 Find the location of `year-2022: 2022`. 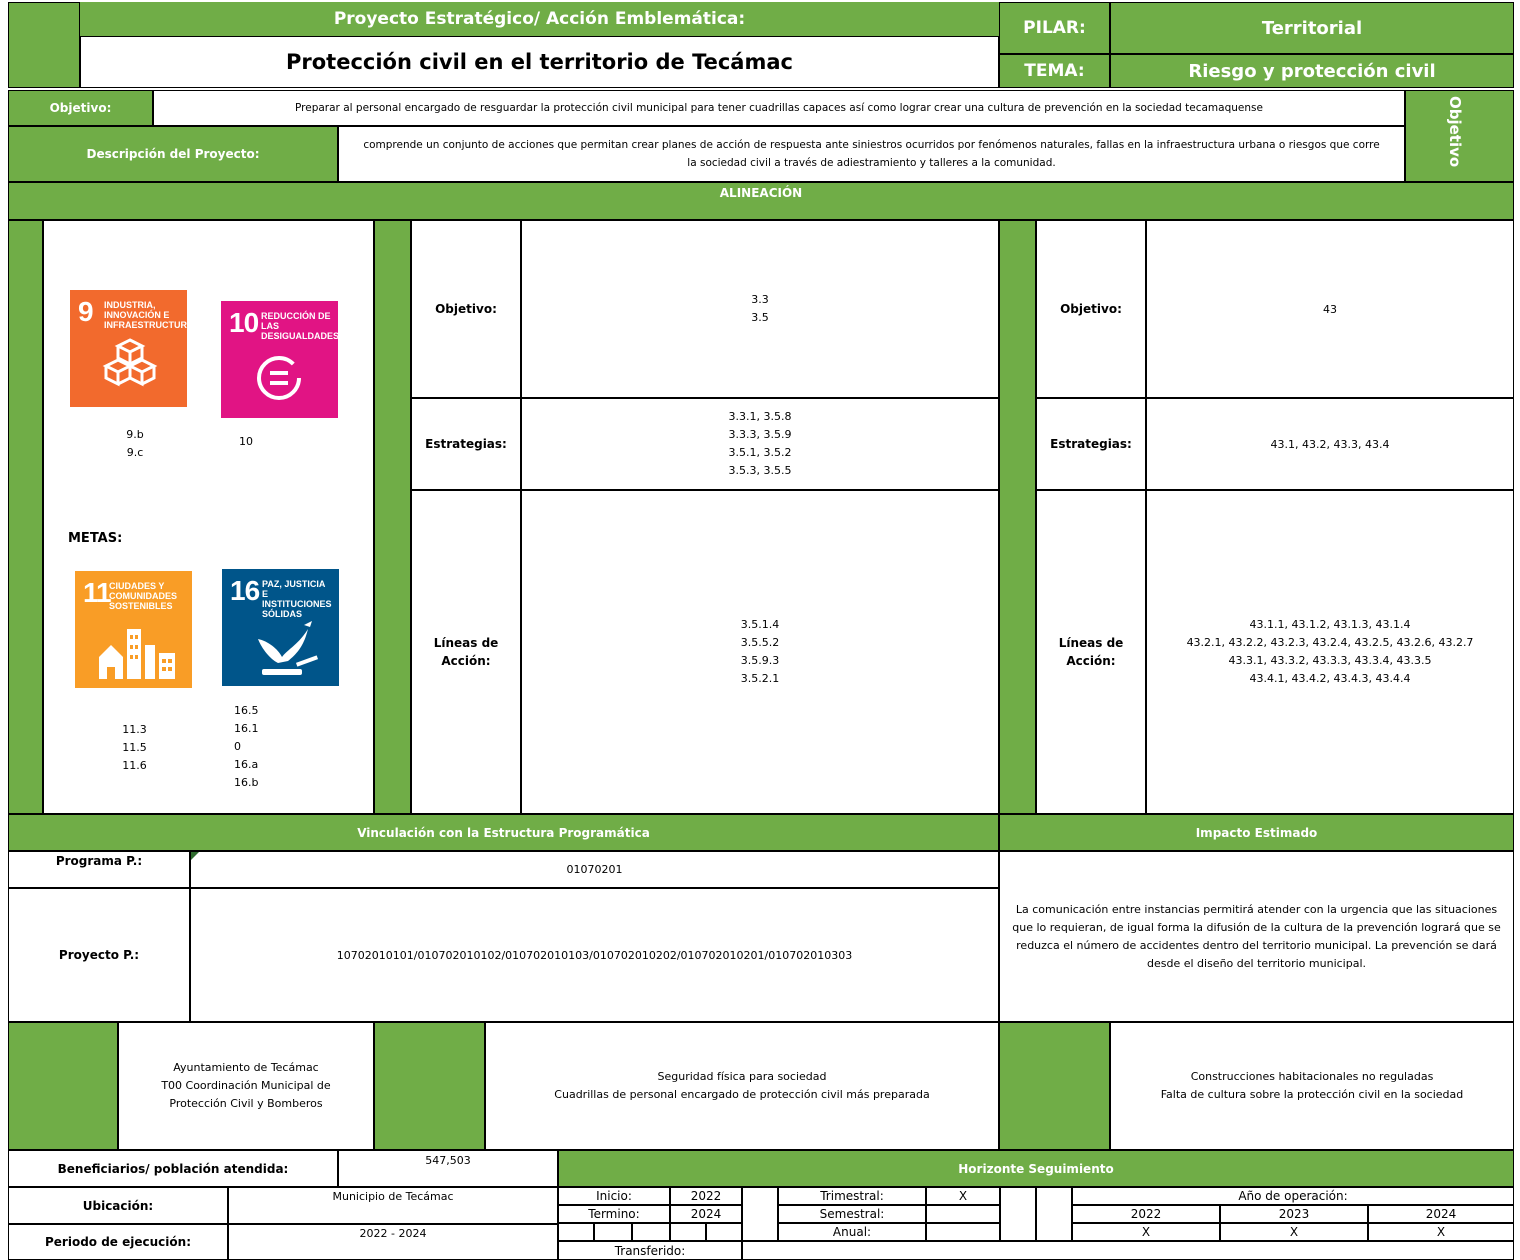

year-2022: 2022 is located at coordinates (1146, 1214).